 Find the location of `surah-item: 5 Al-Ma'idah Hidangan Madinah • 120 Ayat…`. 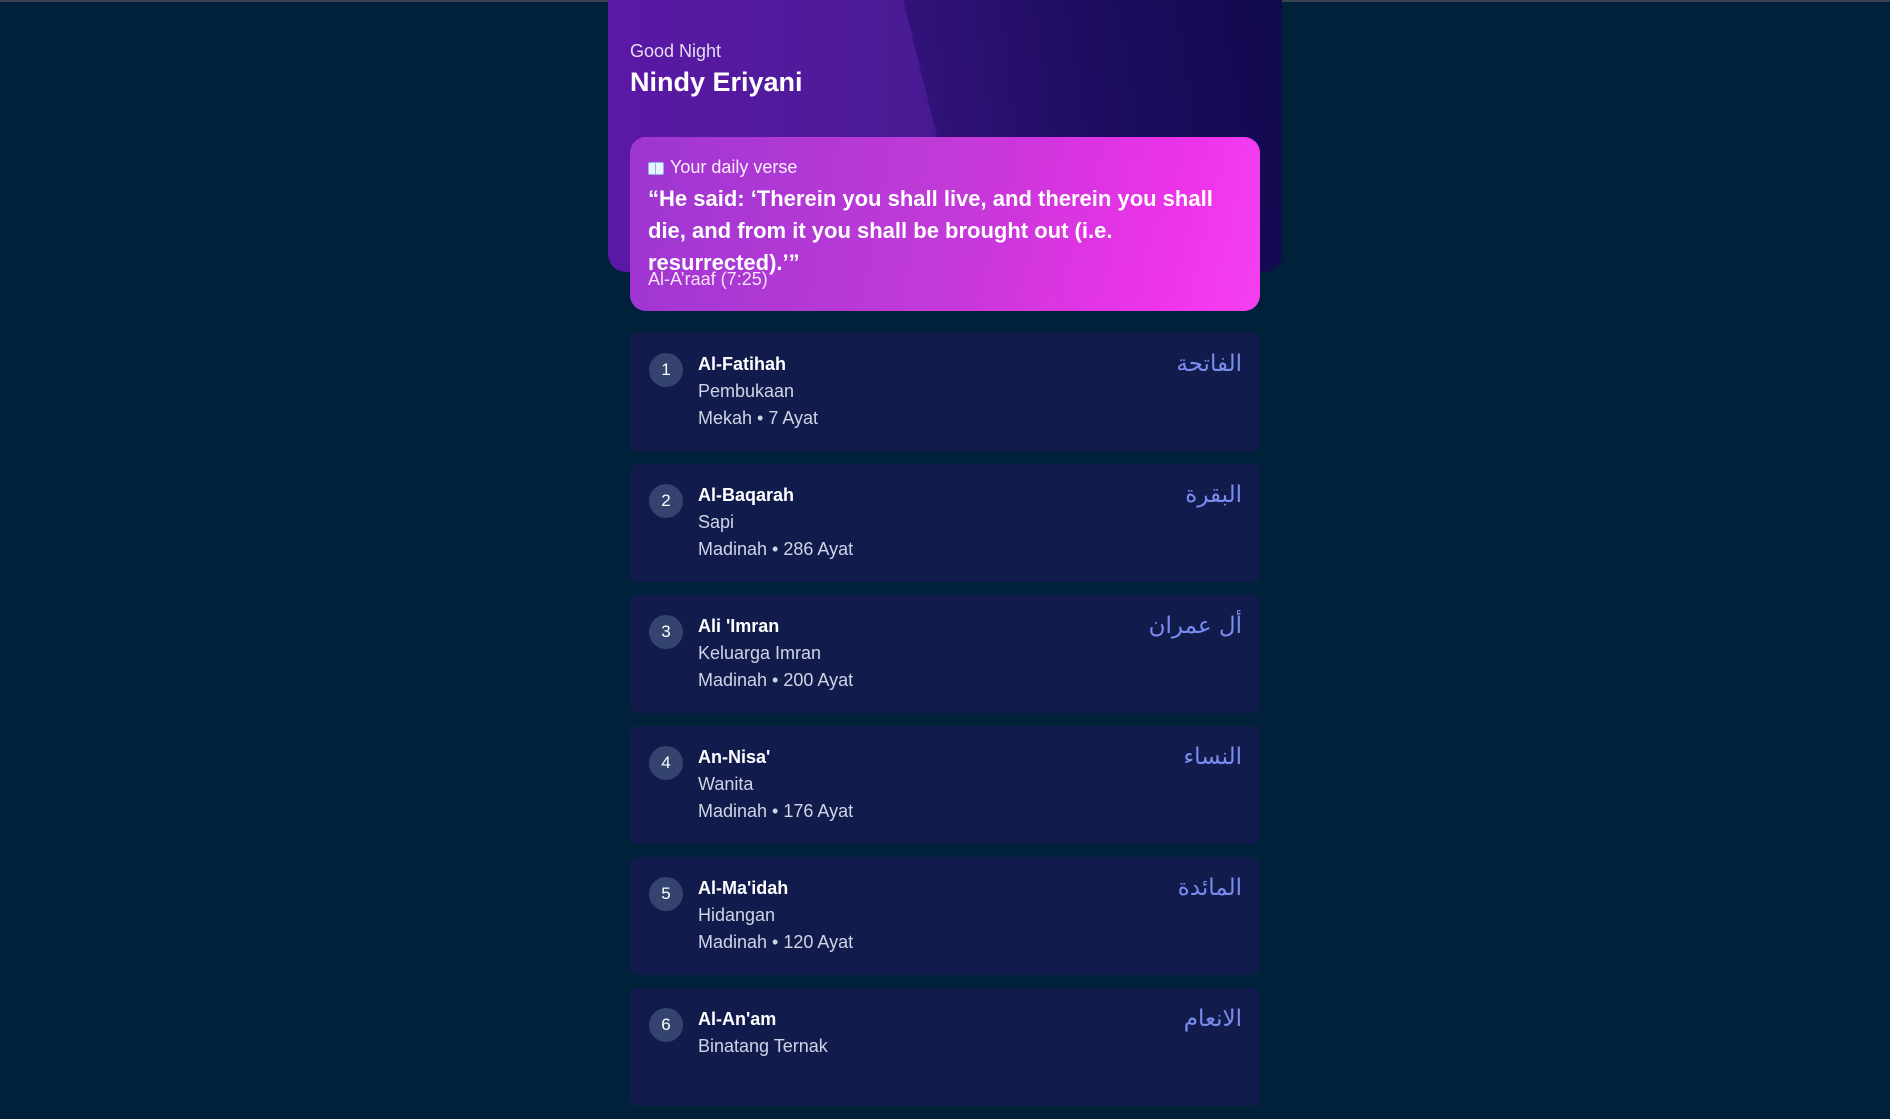

surah-item: 5 Al-Ma'idah Hidangan Madinah • 120 Ayat… is located at coordinates (945, 916).